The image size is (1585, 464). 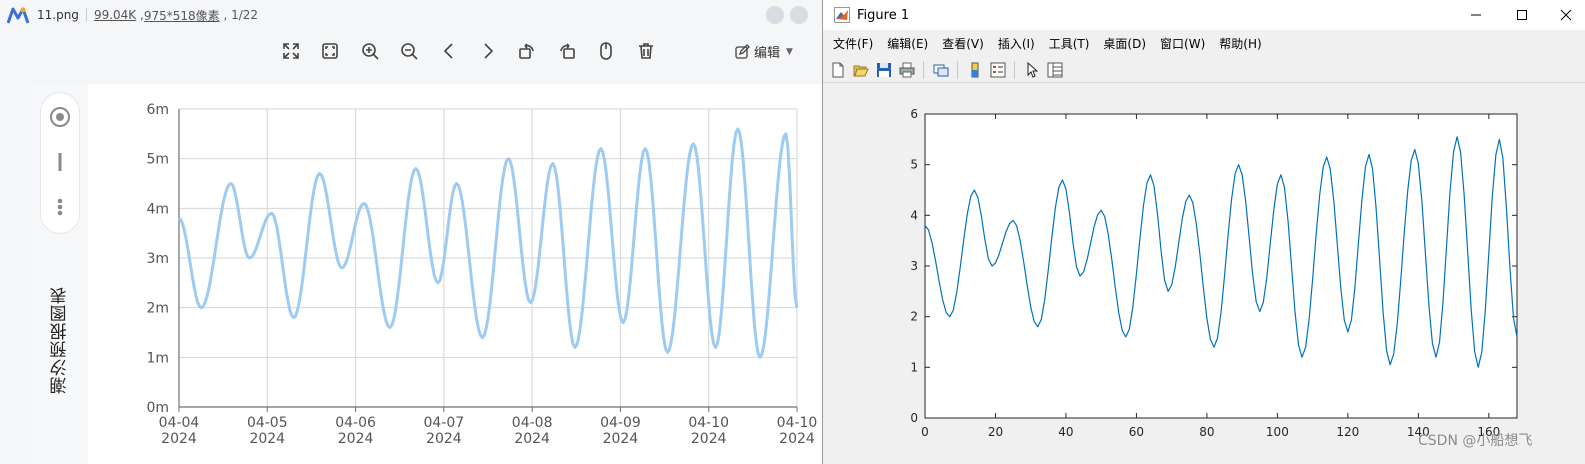 I want to click on file-size: 99.04K, so click(x=115, y=15).